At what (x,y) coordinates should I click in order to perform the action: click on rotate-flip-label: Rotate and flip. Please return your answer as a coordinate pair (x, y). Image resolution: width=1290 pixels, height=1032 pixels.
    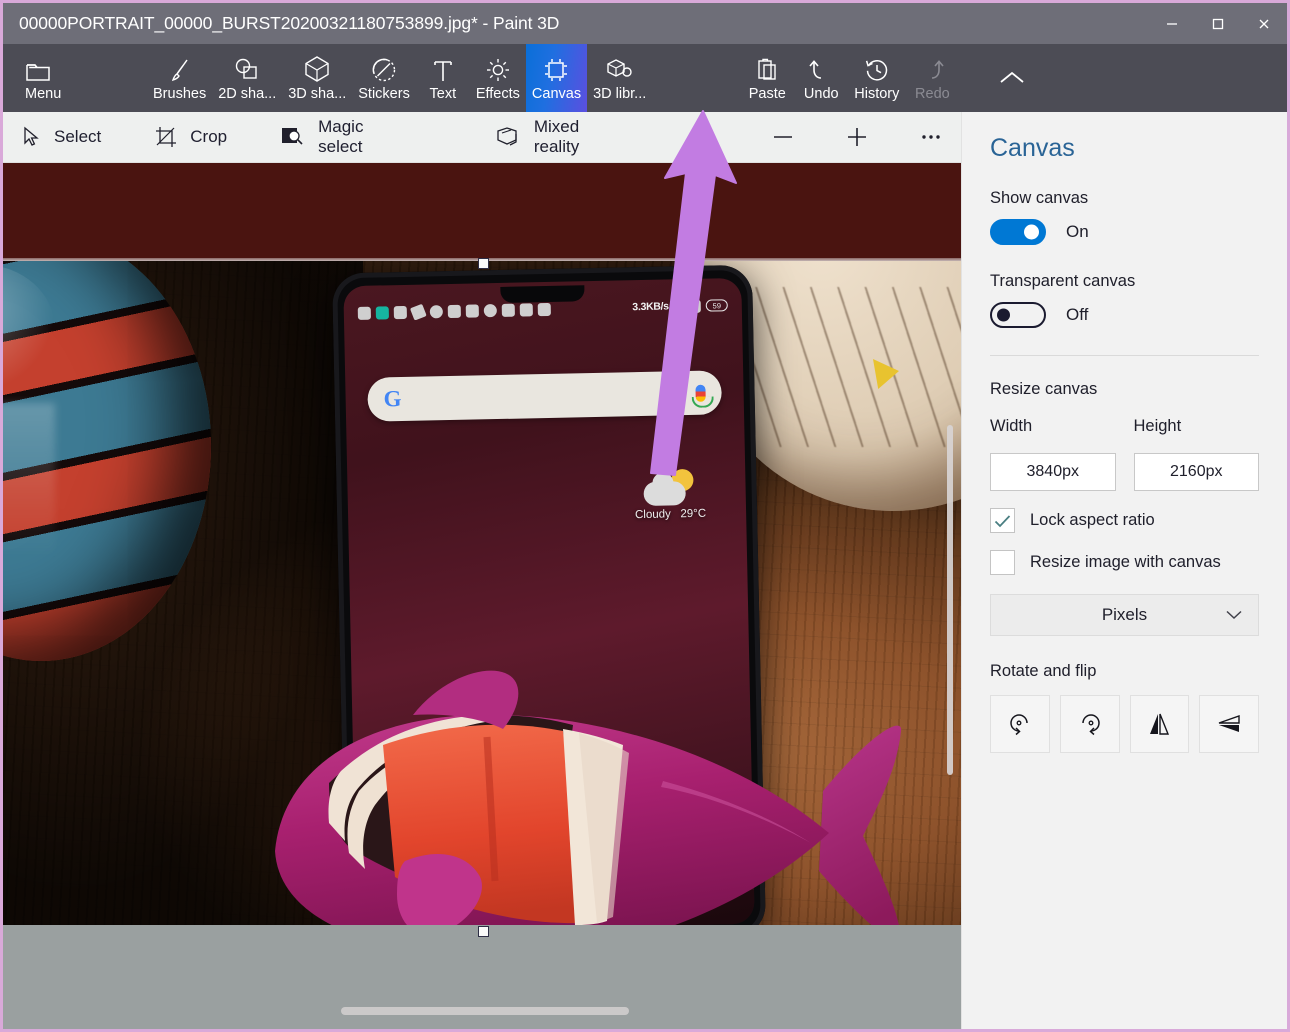
    Looking at the image, I should click on (1043, 671).